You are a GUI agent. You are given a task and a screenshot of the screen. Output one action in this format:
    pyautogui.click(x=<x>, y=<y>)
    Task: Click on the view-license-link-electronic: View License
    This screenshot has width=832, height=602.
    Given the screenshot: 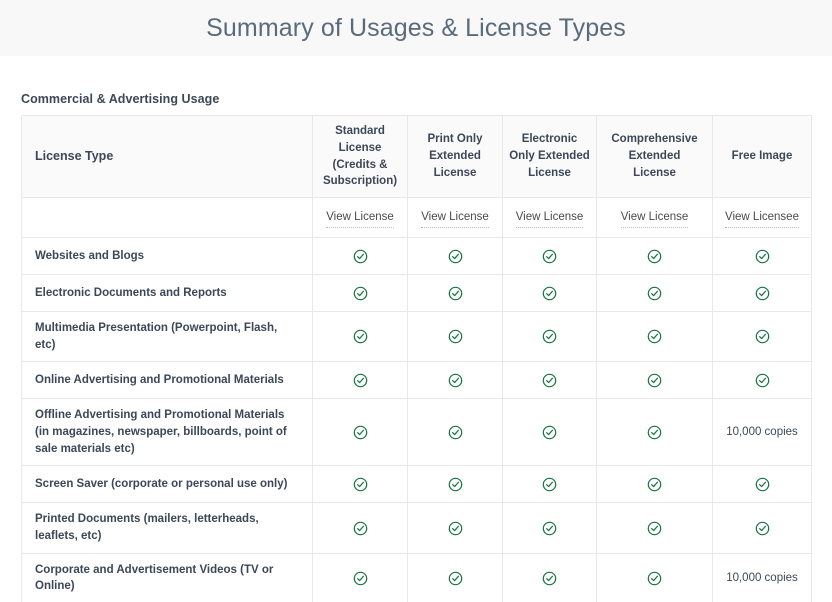 What is the action you would take?
    pyautogui.click(x=549, y=219)
    